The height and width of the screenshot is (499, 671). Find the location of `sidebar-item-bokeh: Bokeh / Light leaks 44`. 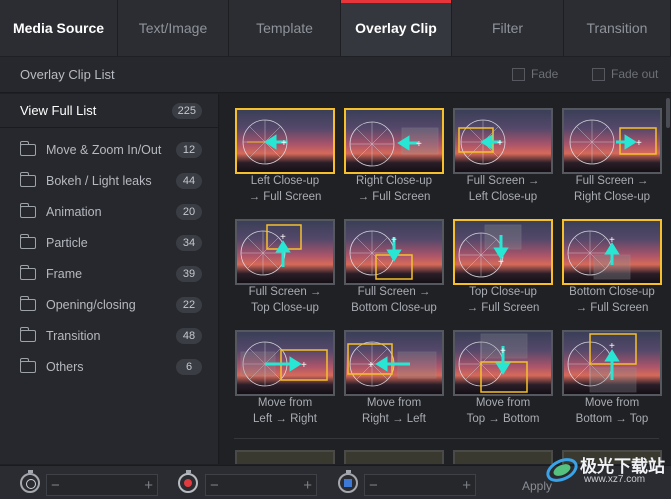

sidebar-item-bokeh: Bokeh / Light leaks 44 is located at coordinates (109, 180).